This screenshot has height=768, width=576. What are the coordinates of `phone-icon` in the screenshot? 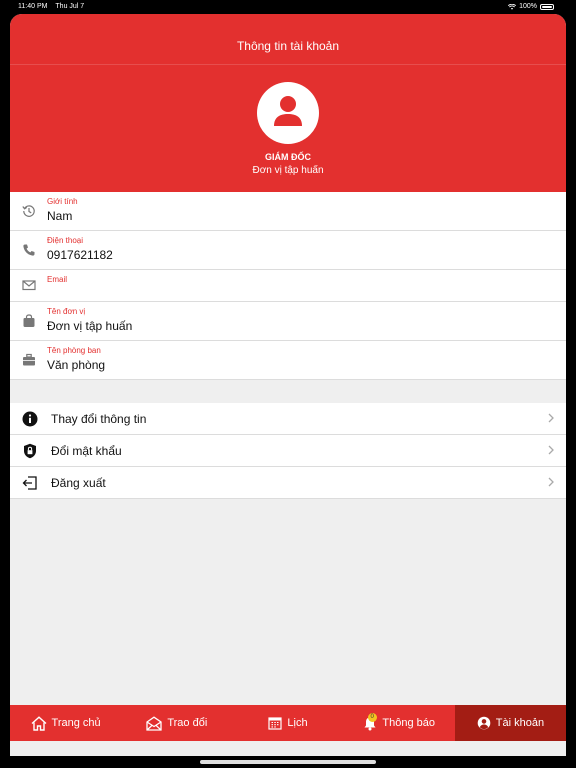 It's located at (29, 250).